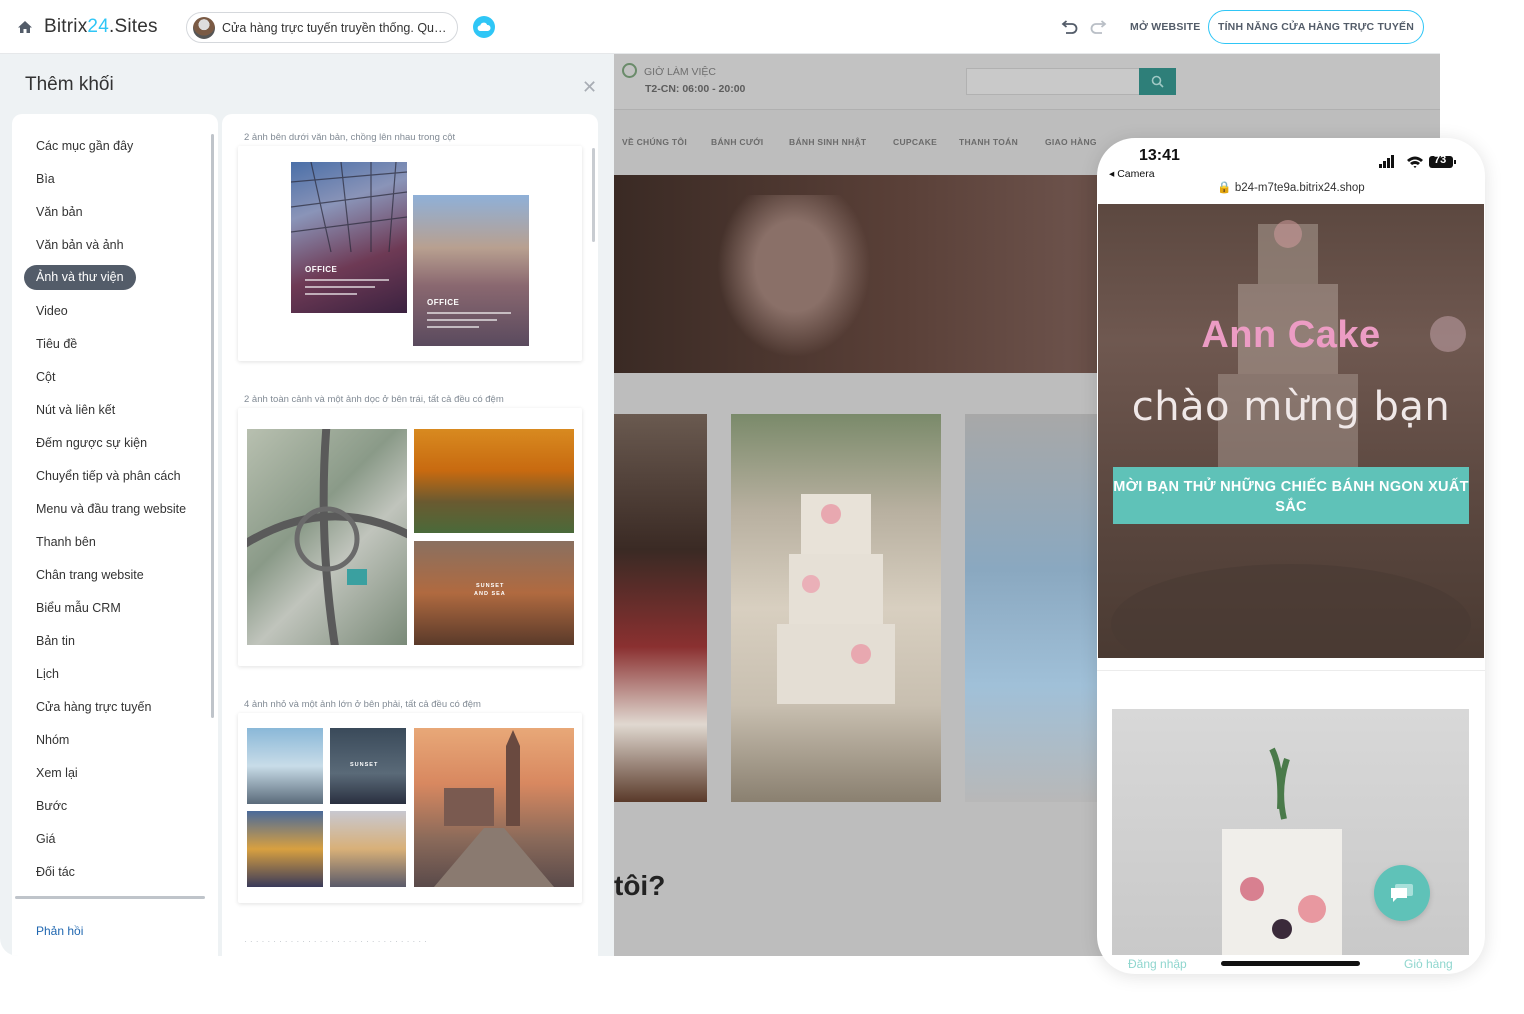 This screenshot has width=1524, height=1014. I want to click on phone-url-bar: 🔒 b24-m7te9a.bitrix24.shop, so click(1291, 187).